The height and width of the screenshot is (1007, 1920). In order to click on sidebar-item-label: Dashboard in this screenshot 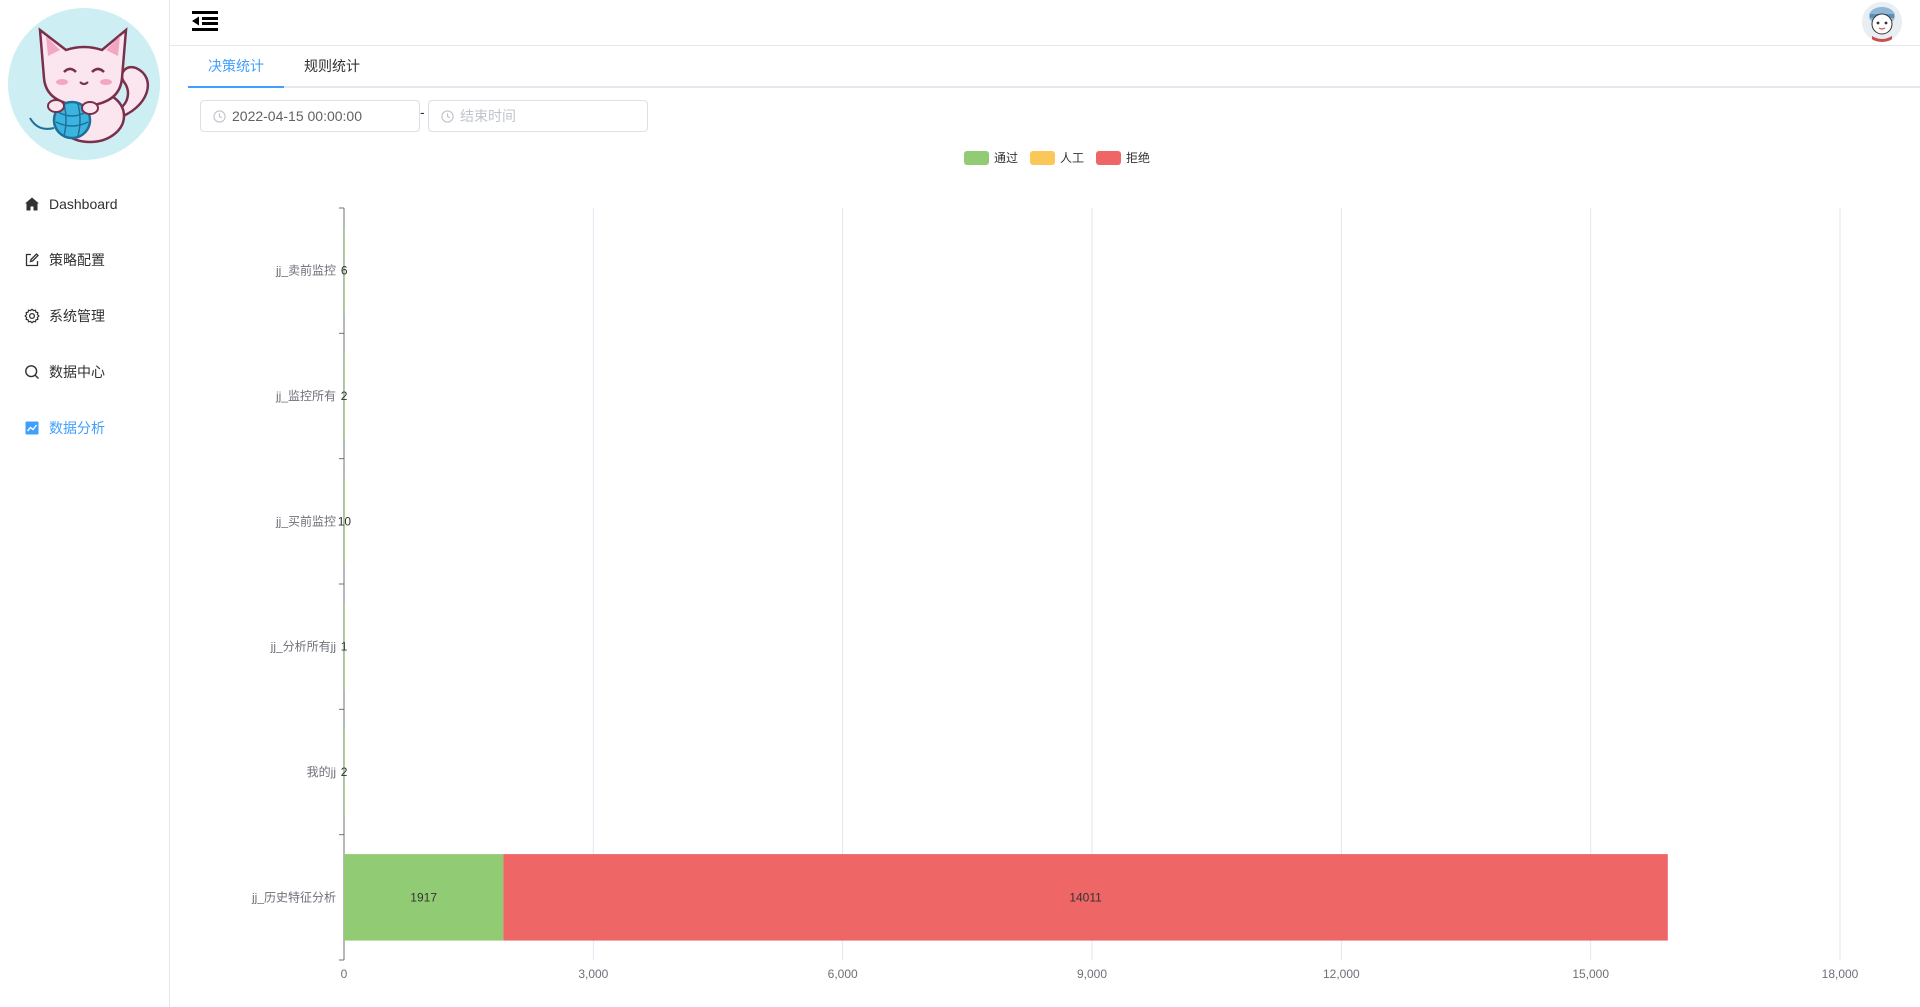, I will do `click(83, 204)`.